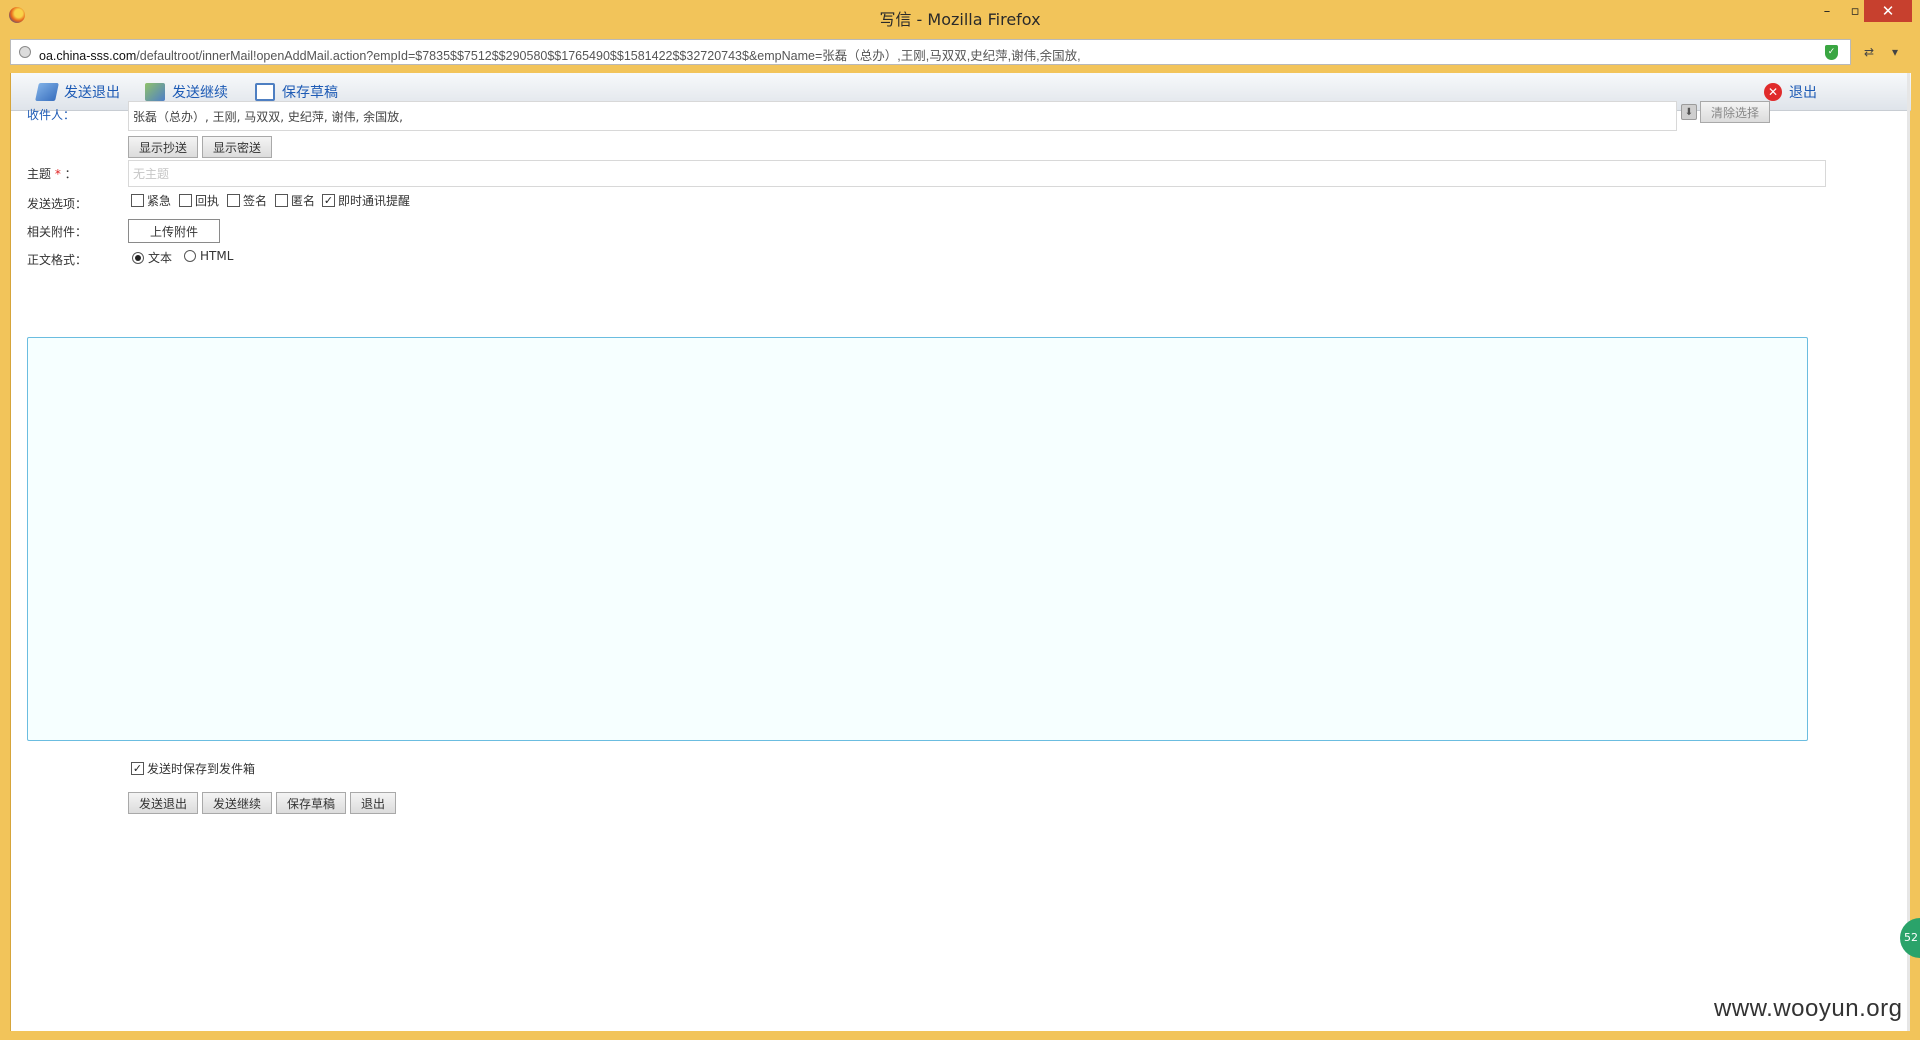 This screenshot has width=1920, height=1040. What do you see at coordinates (237, 147) in the screenshot?
I see `show-bcc-button: 显示密送` at bounding box center [237, 147].